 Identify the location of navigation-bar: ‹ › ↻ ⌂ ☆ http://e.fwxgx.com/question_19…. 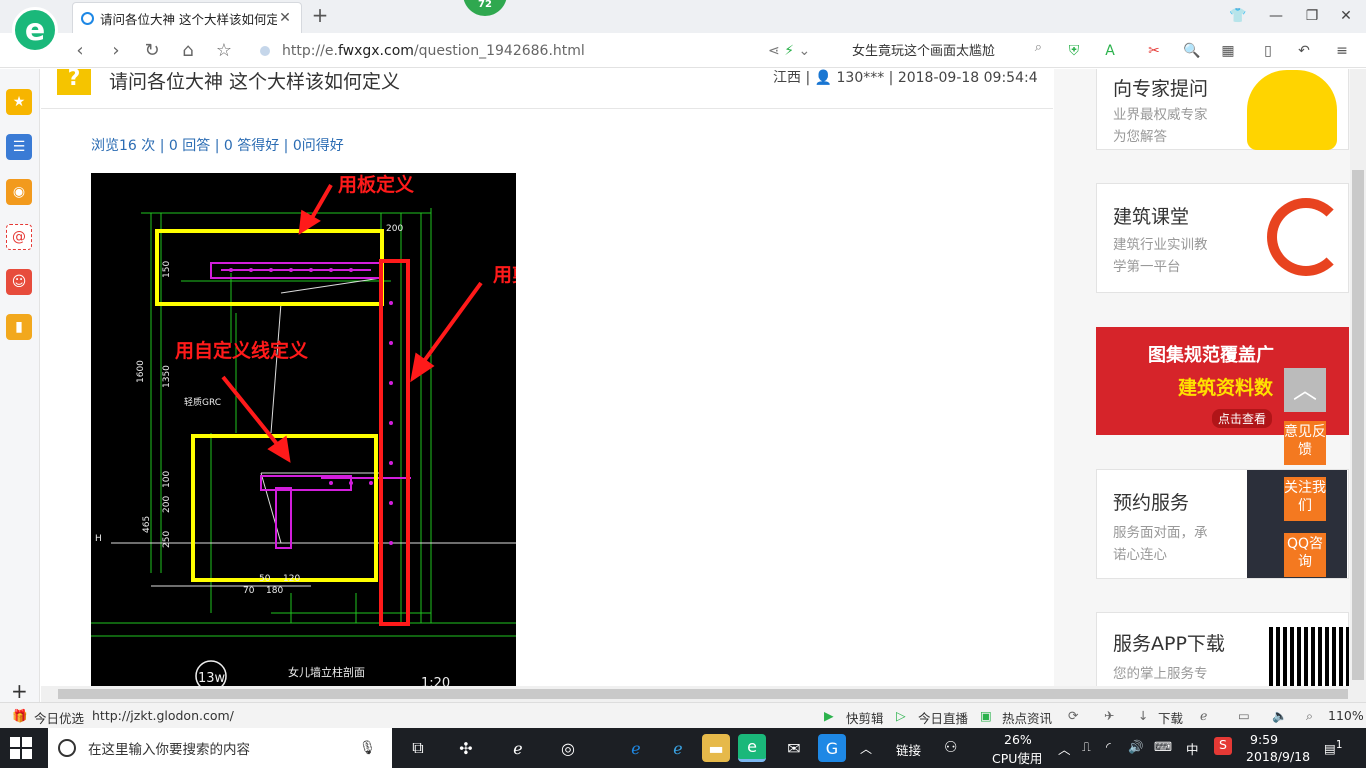
(683, 50).